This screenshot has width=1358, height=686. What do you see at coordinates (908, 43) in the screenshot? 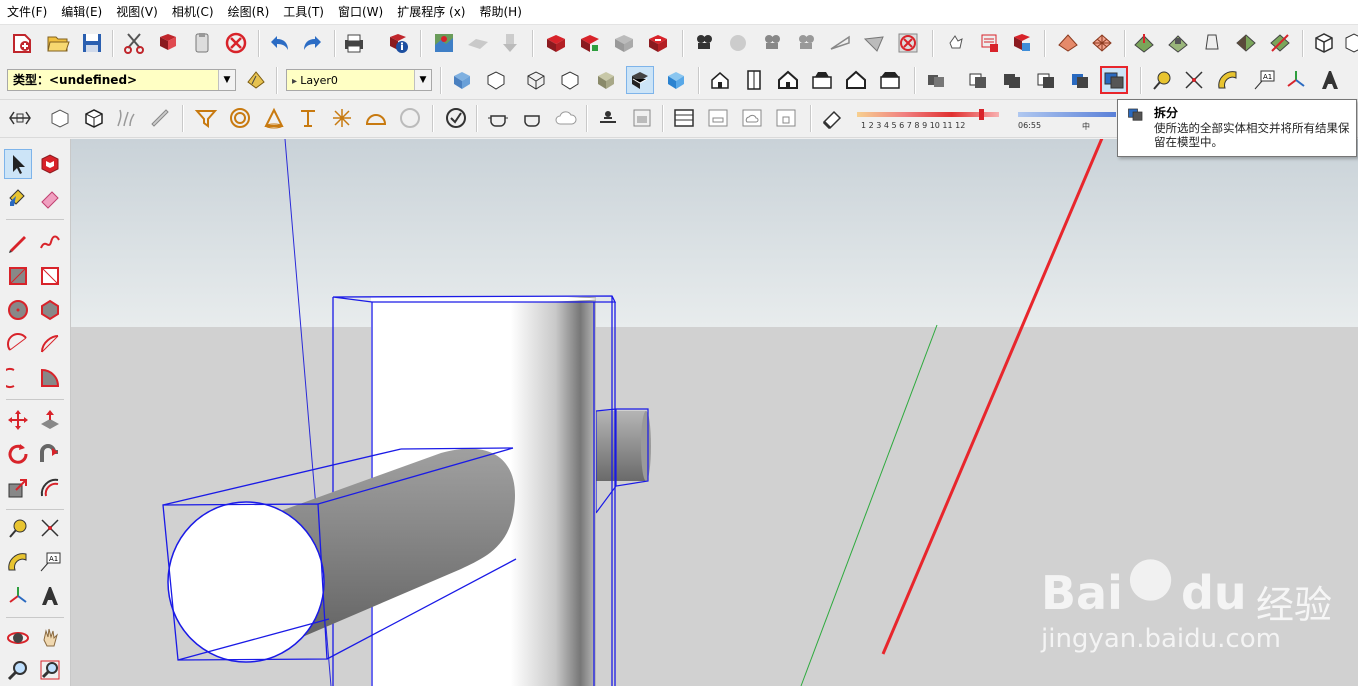
I see `delete-camera-icon` at bounding box center [908, 43].